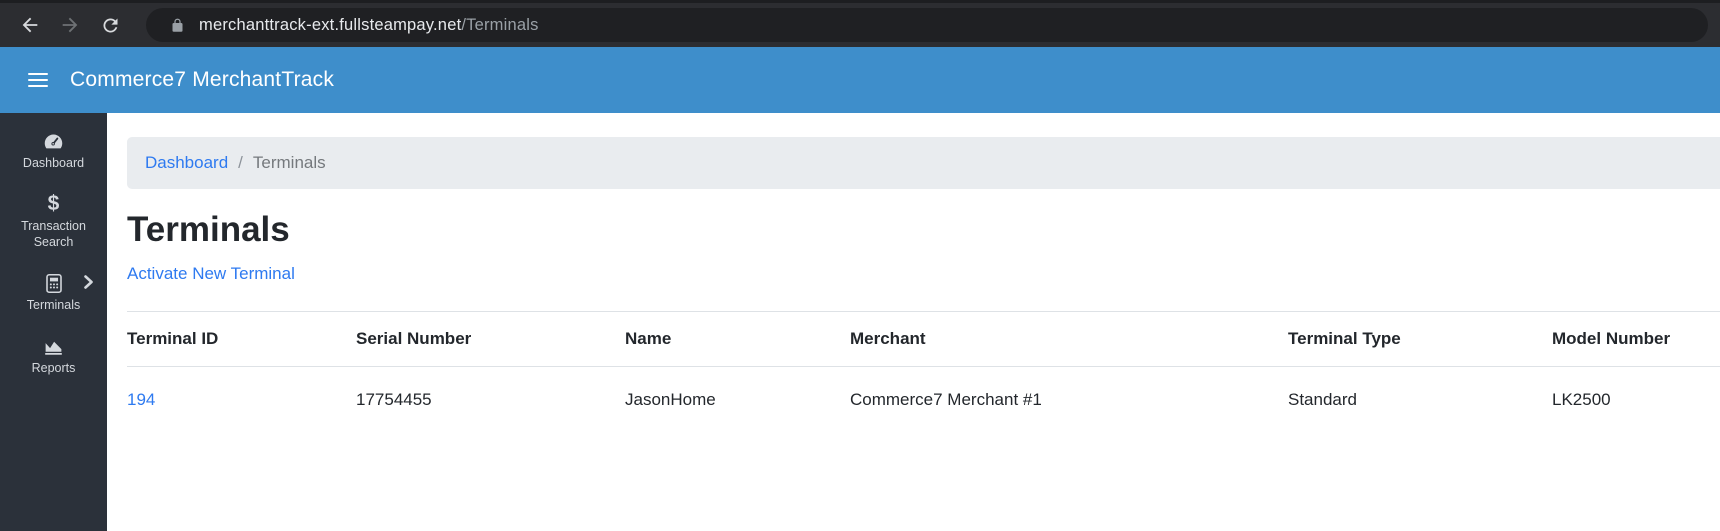  Describe the element at coordinates (141, 399) in the screenshot. I see `terminal-id-link: 194` at that location.